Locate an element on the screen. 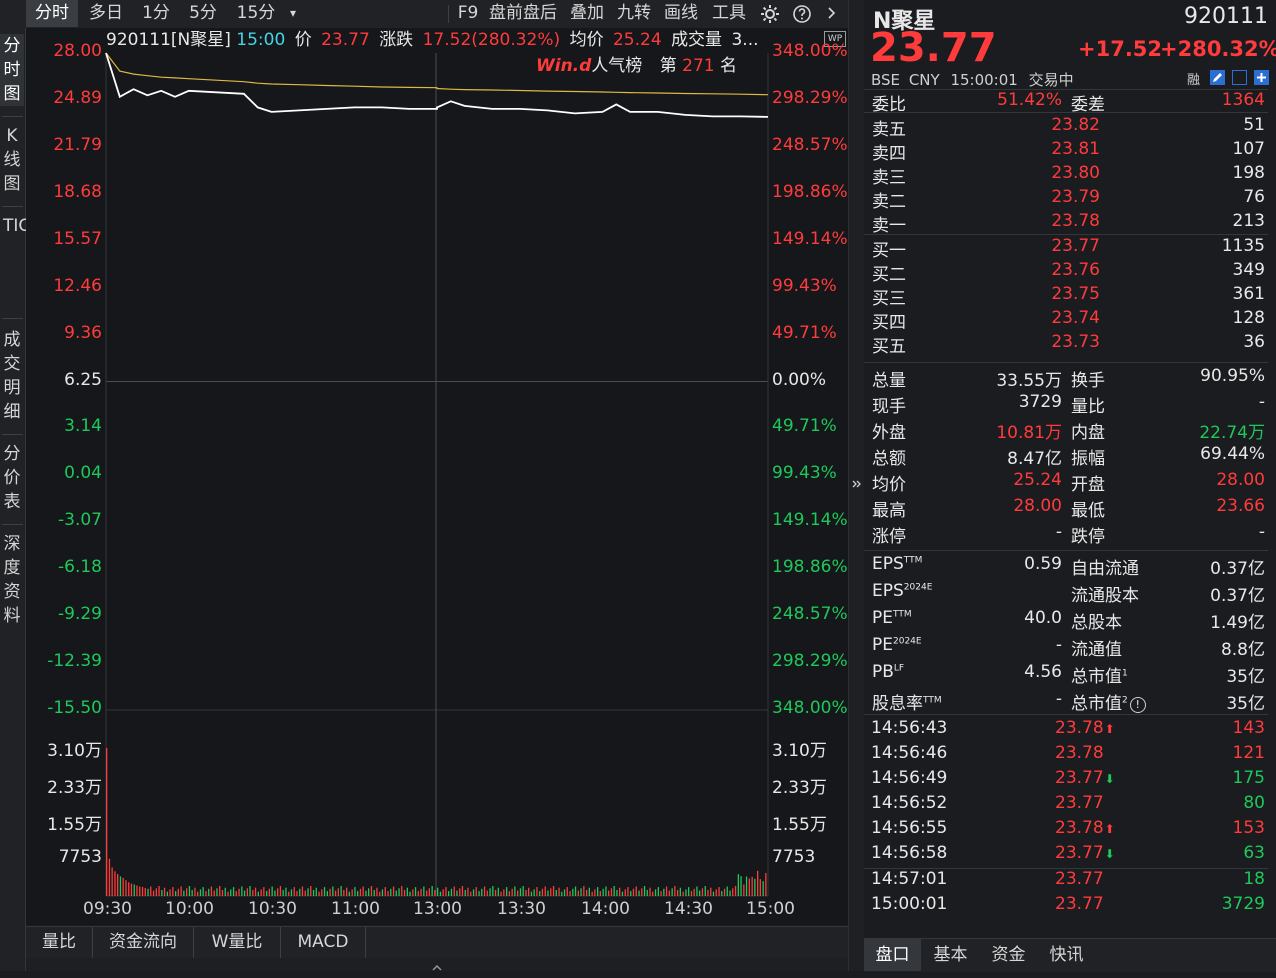 This screenshot has height=978, width=1276. bids-price: 23.77 is located at coordinates (1030, 246).